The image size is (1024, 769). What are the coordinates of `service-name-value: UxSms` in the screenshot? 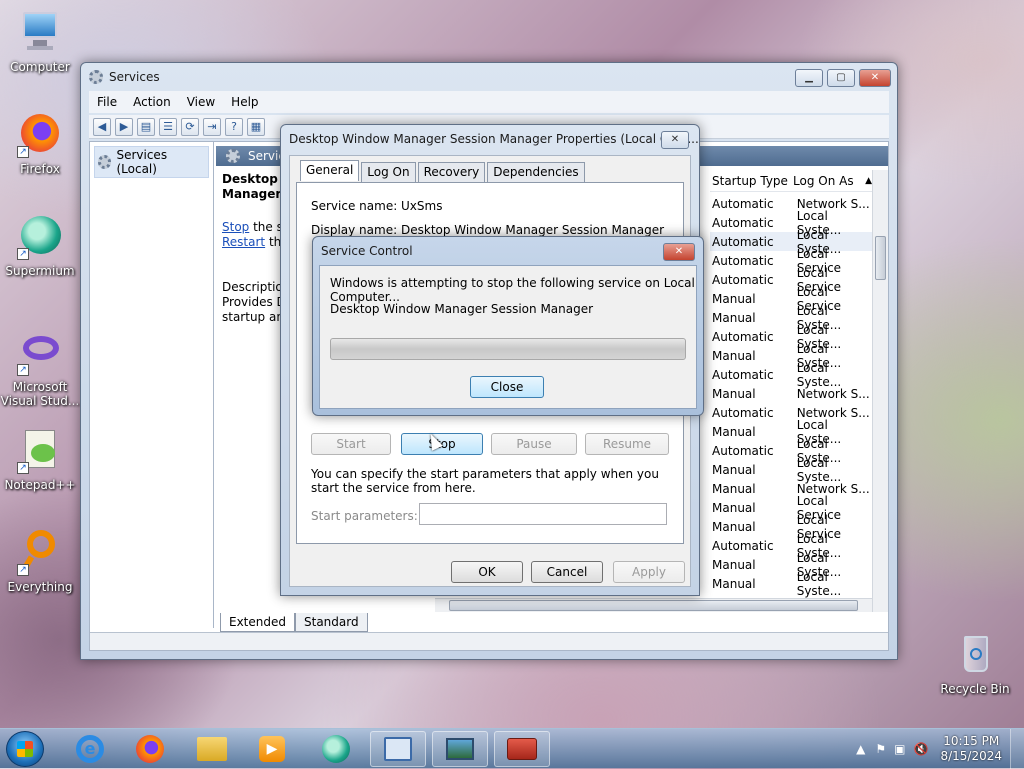 It's located at (422, 206).